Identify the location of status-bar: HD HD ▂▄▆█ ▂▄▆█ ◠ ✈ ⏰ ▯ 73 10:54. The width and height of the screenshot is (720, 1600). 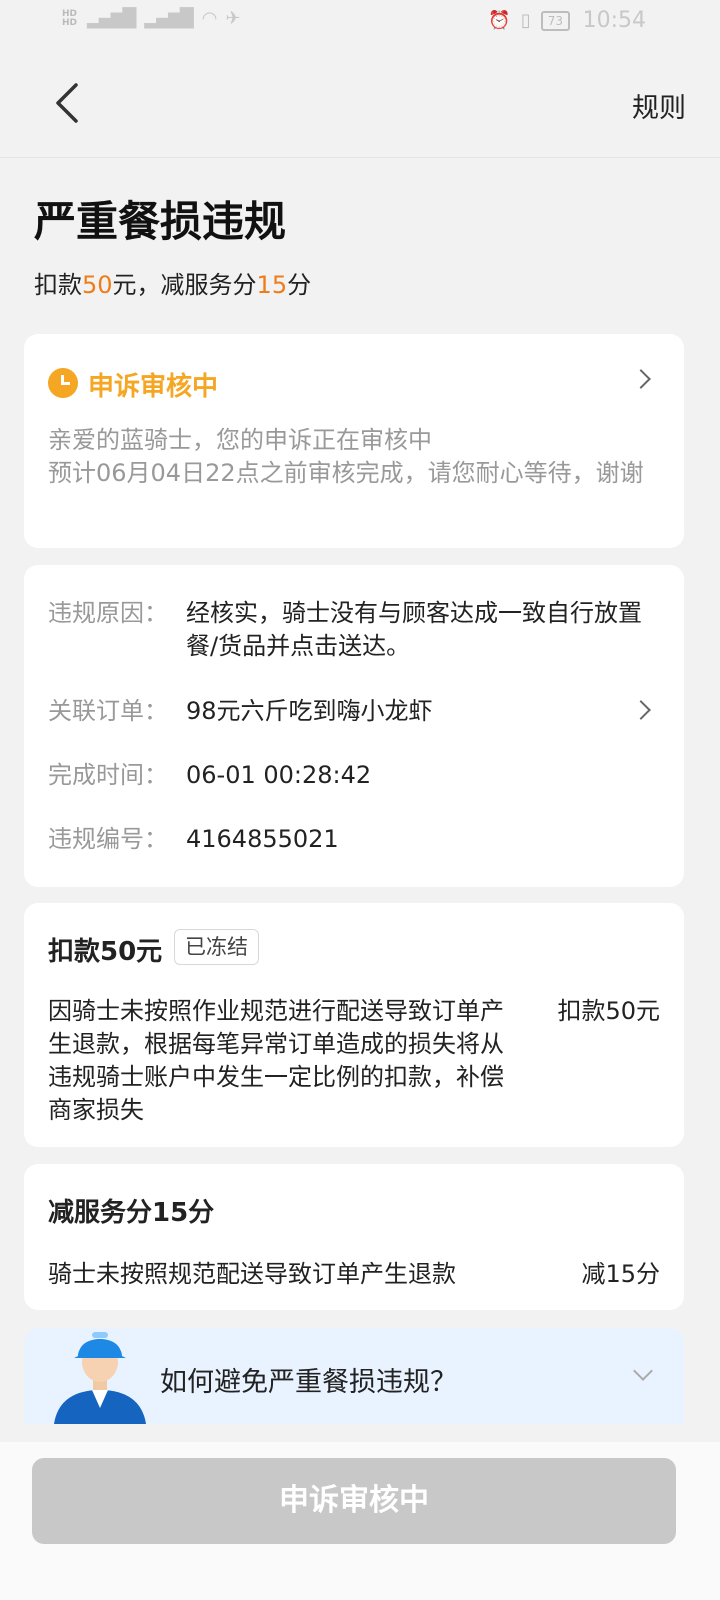
(360, 25).